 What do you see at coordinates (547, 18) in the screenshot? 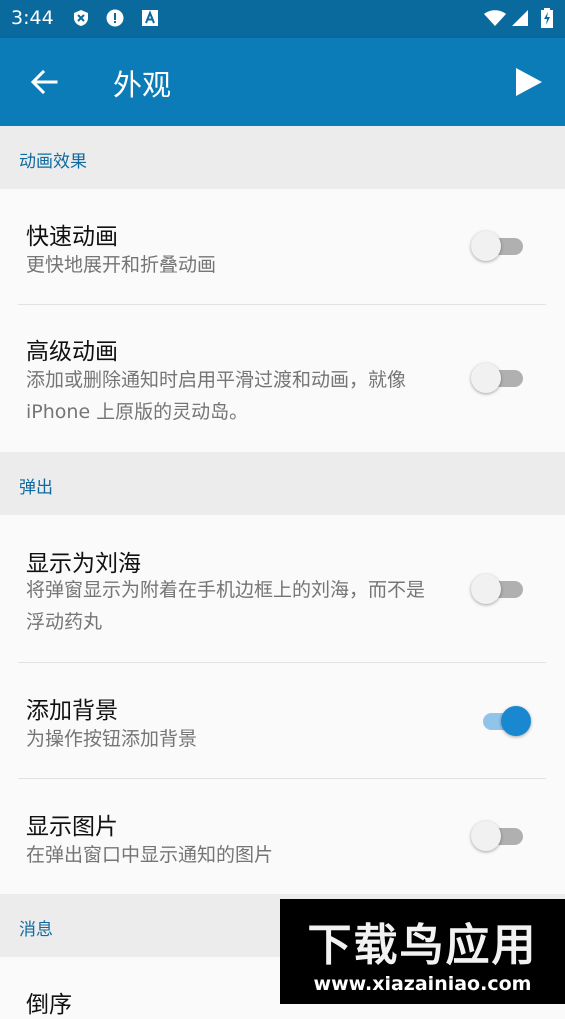
I see `battery-charging-icon` at bounding box center [547, 18].